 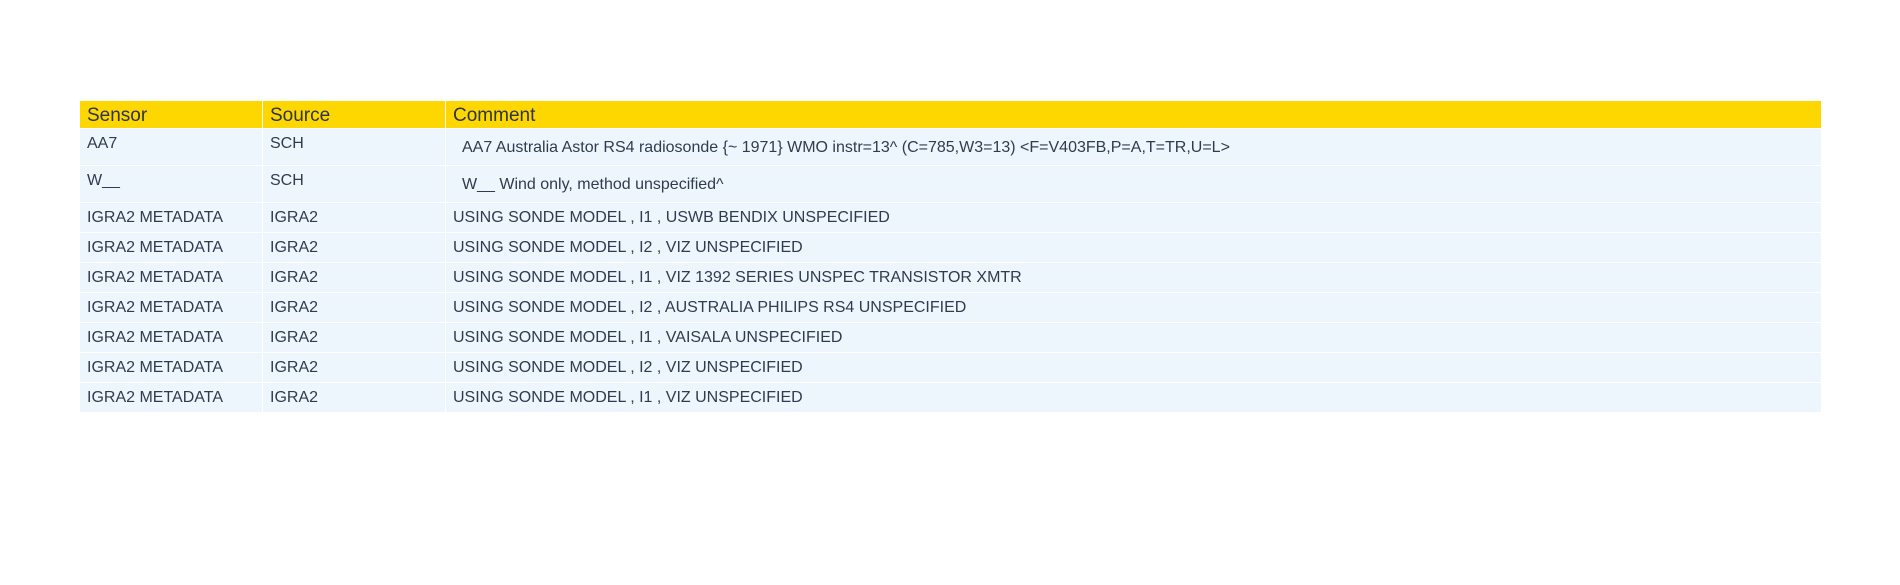 I want to click on cell-sensor: AA7, so click(x=171, y=146).